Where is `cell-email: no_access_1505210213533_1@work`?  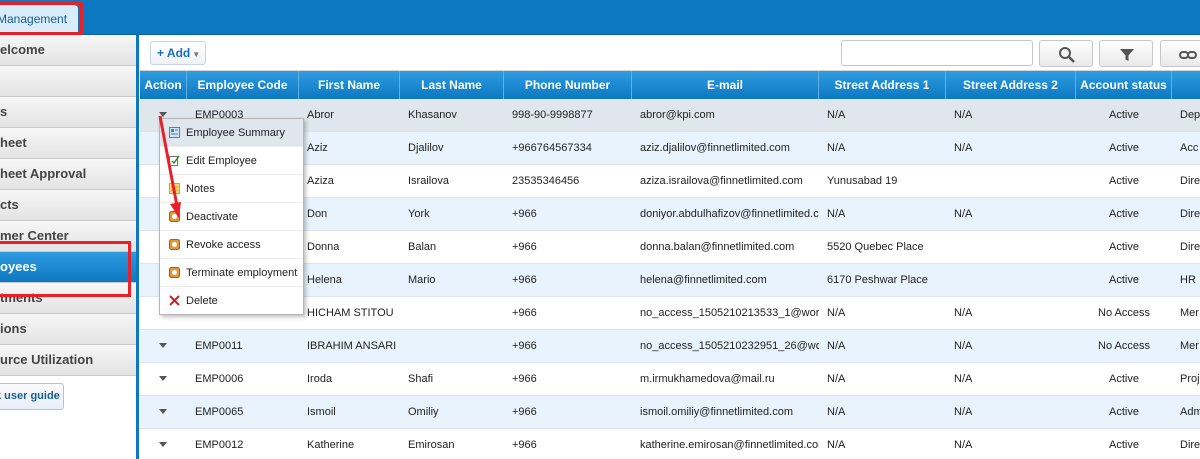
cell-email: no_access_1505210213533_1@work is located at coordinates (729, 313).